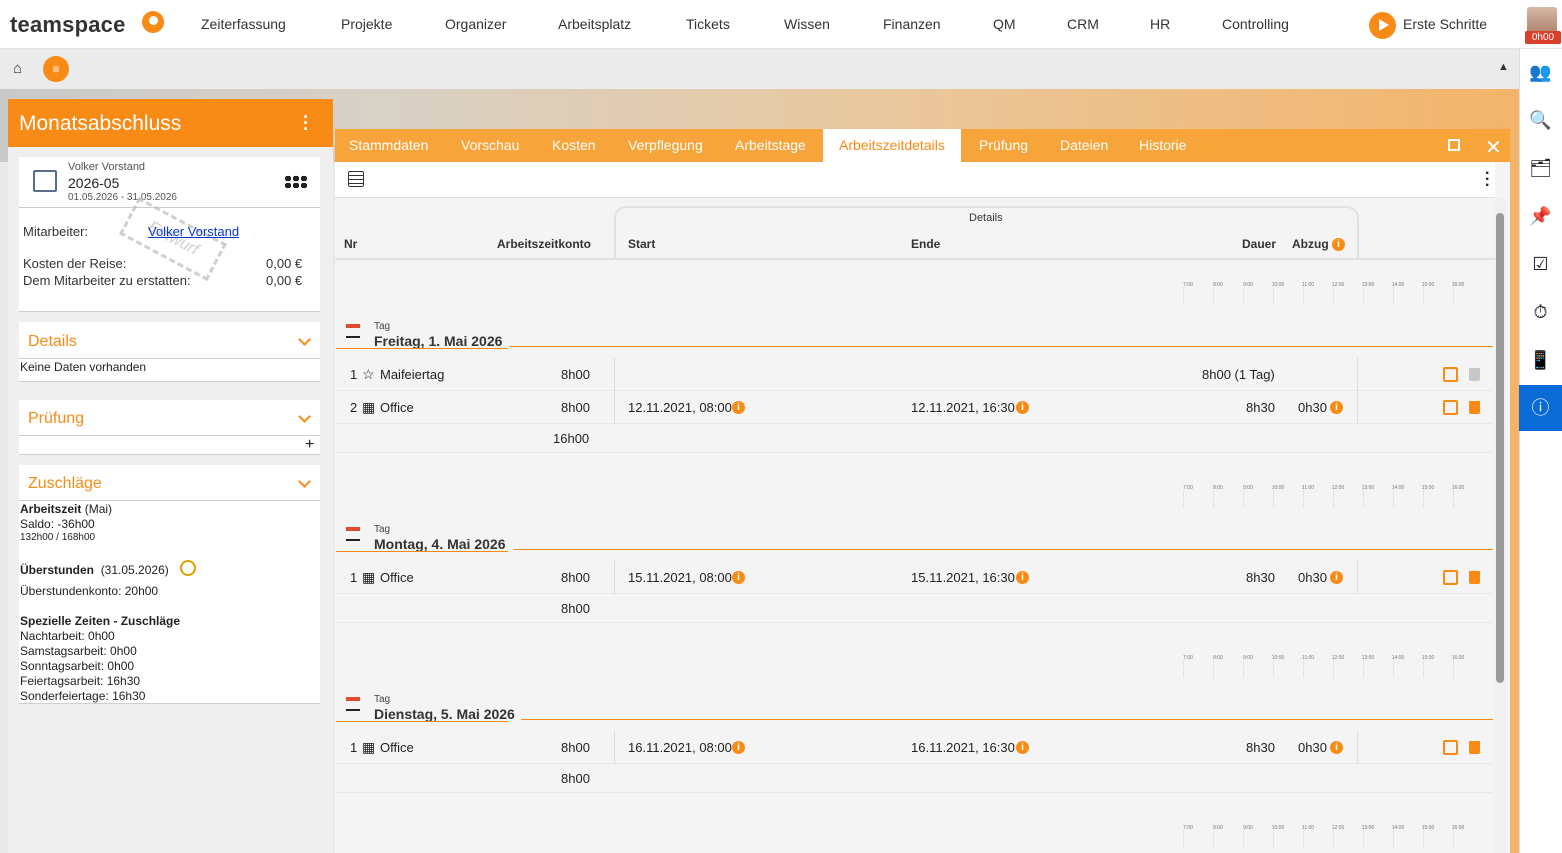 This screenshot has width=1562, height=853. What do you see at coordinates (892, 145) in the screenshot?
I see `tab-arbeitszeitdetails: Arbeitszeitdetails` at bounding box center [892, 145].